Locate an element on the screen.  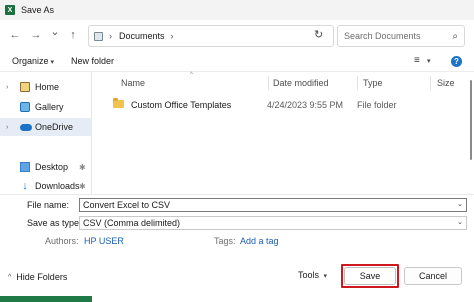
sidebar-item-label: Downloads is located at coordinates (57, 186).